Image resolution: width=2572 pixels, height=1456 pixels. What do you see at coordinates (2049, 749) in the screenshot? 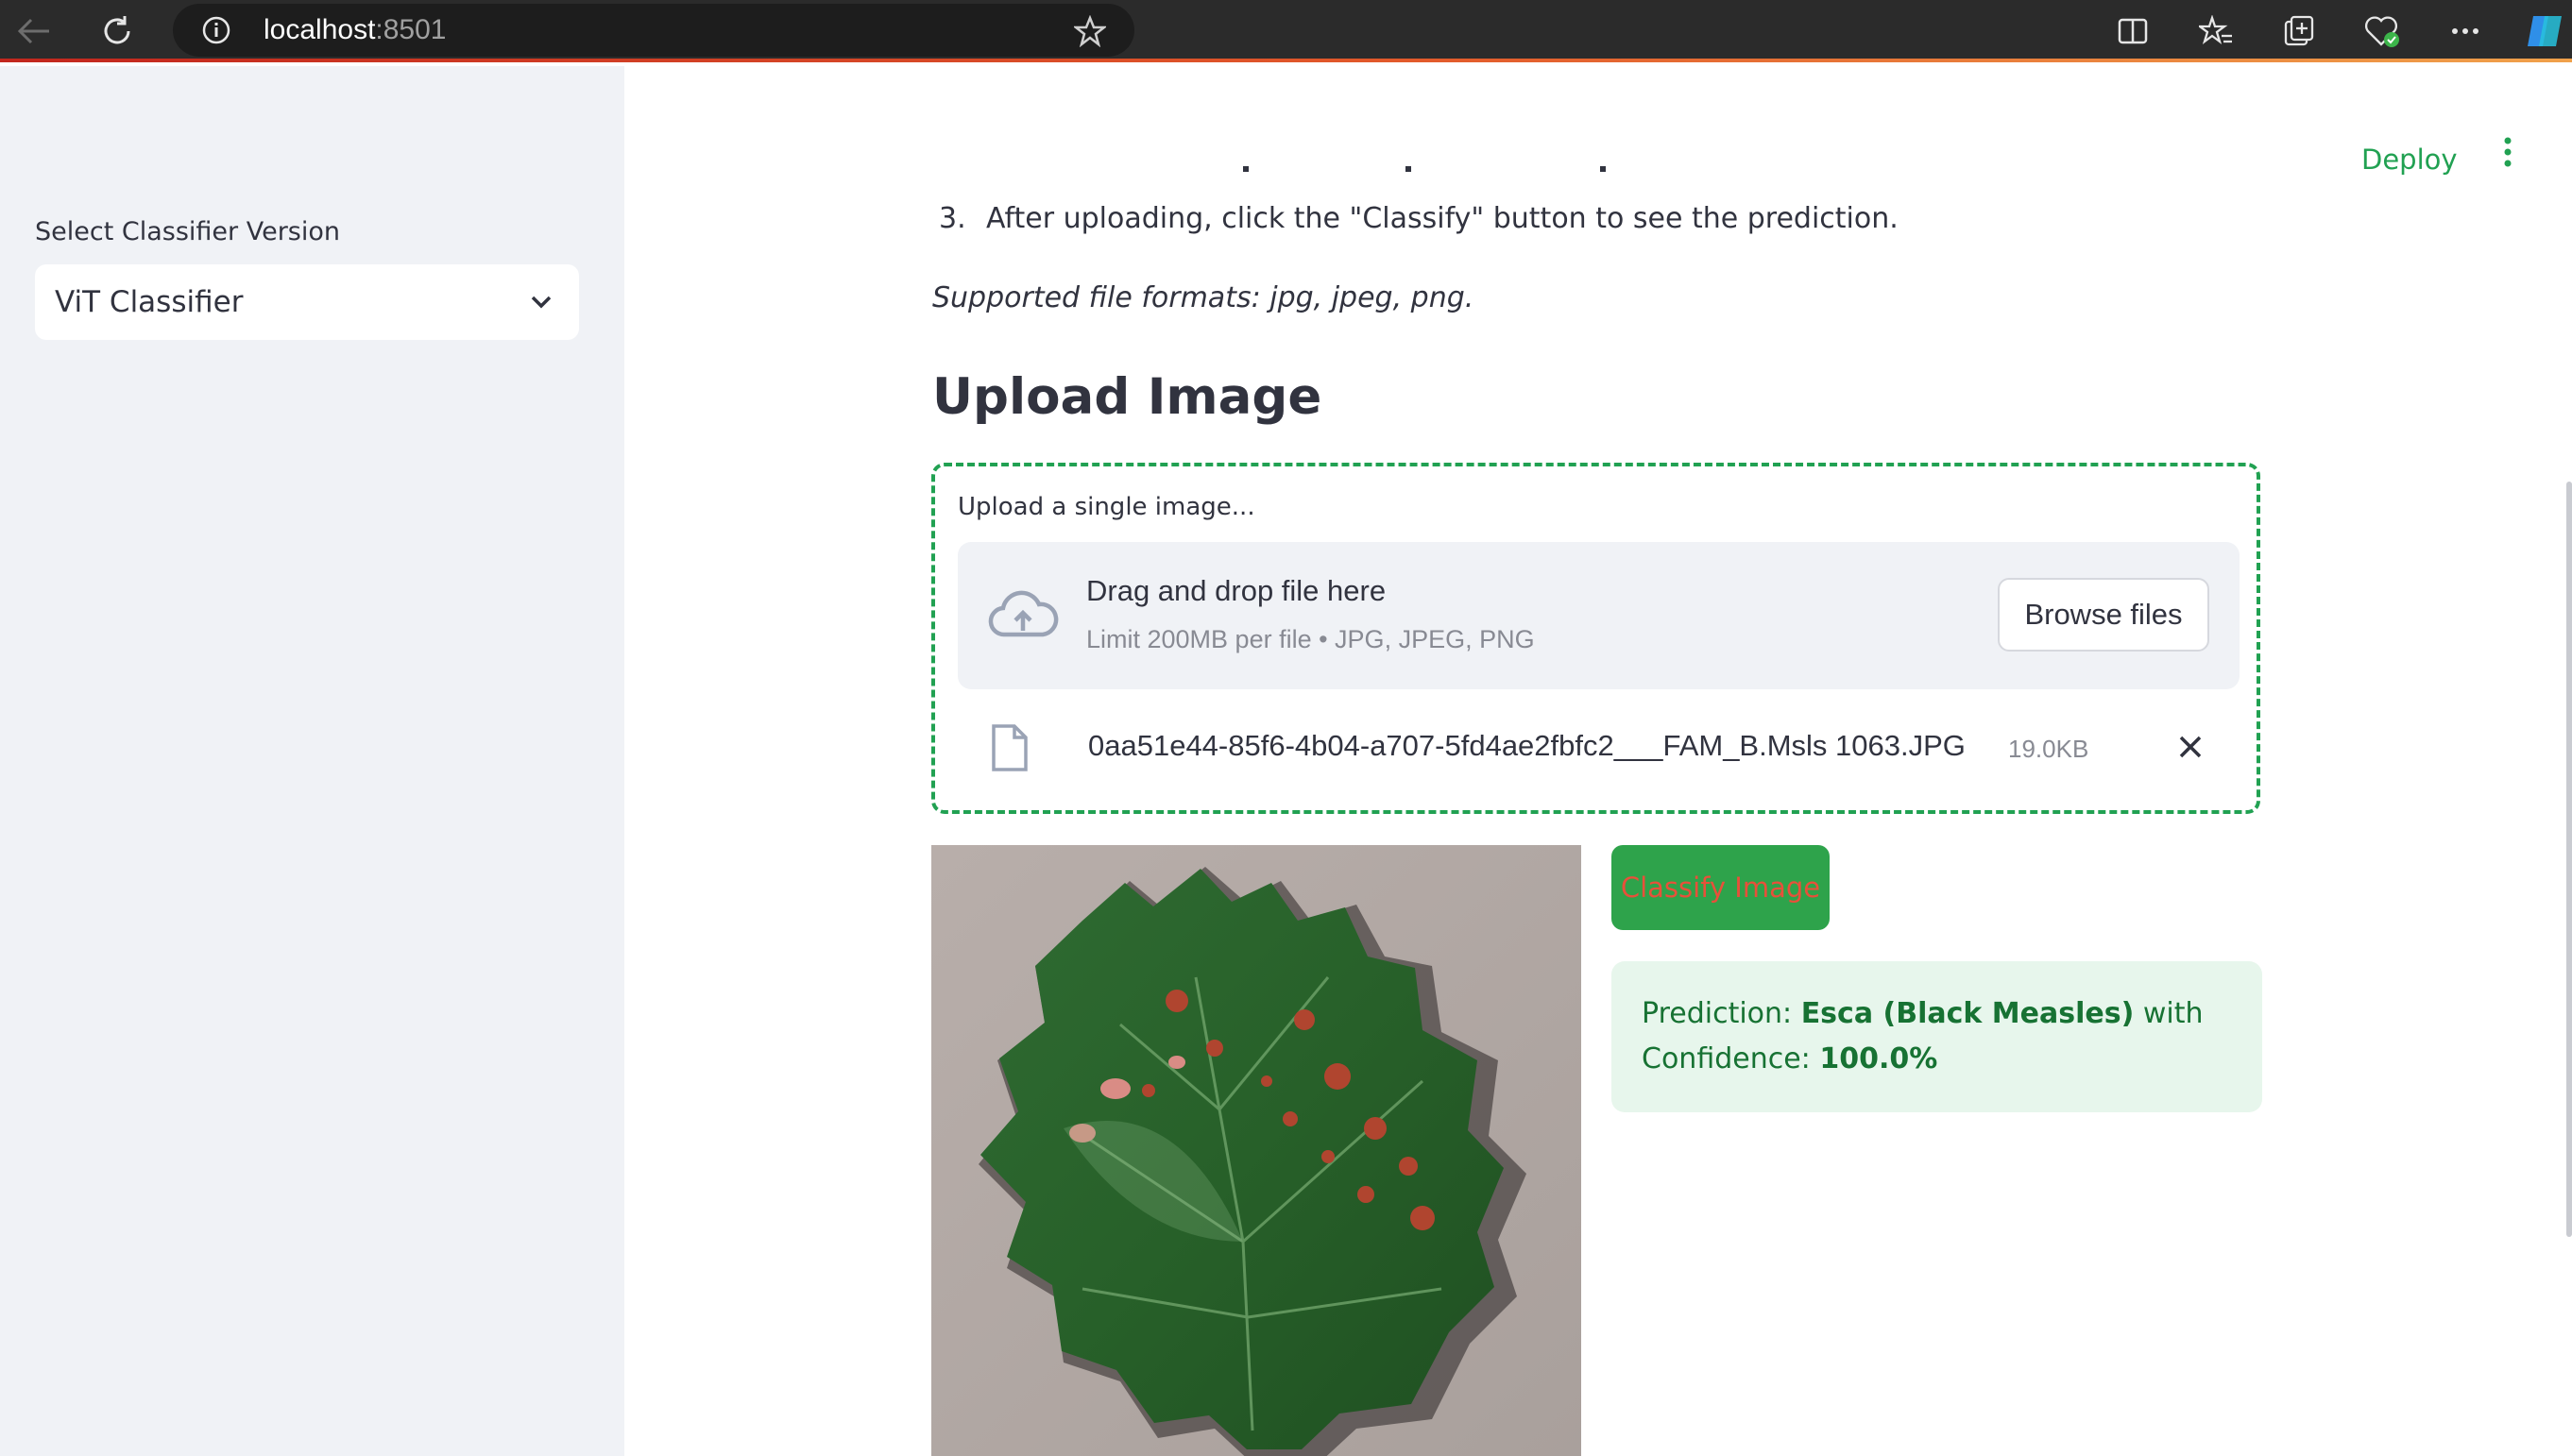
I see `uploaded-file-size: 19.0KB` at bounding box center [2049, 749].